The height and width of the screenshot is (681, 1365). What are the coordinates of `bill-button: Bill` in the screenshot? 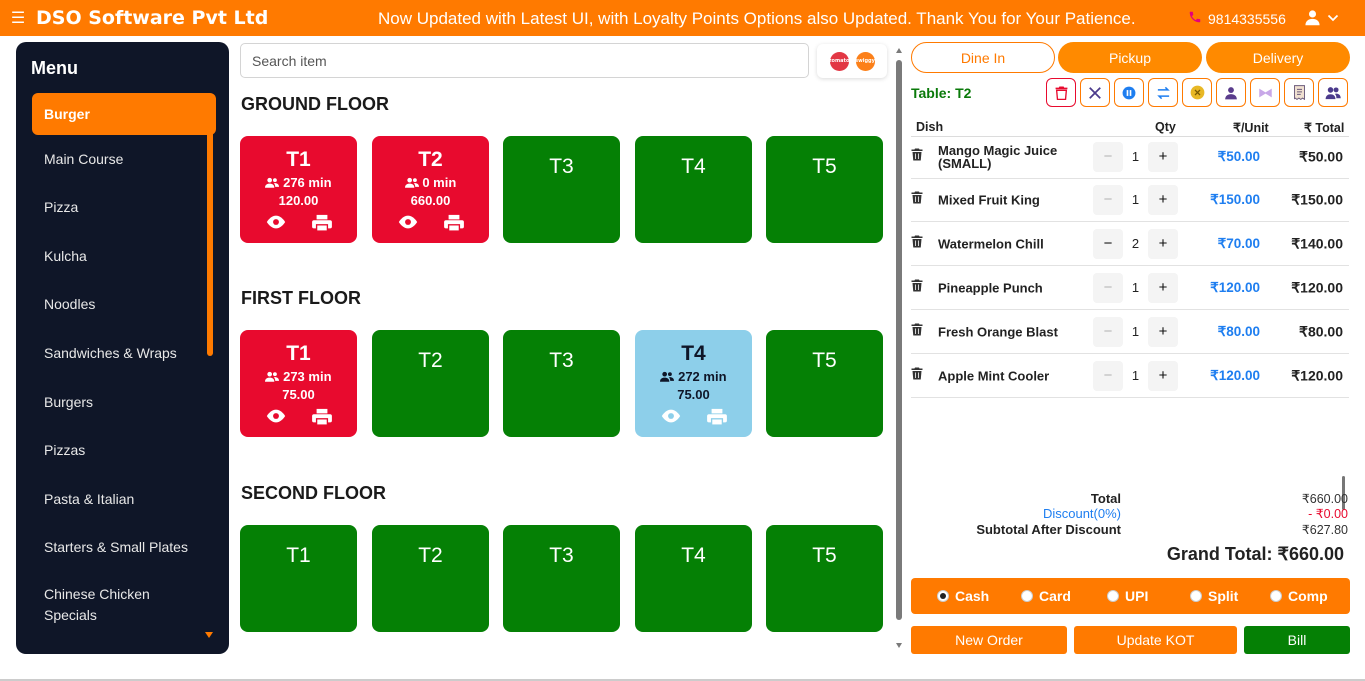 It's located at (1297, 640).